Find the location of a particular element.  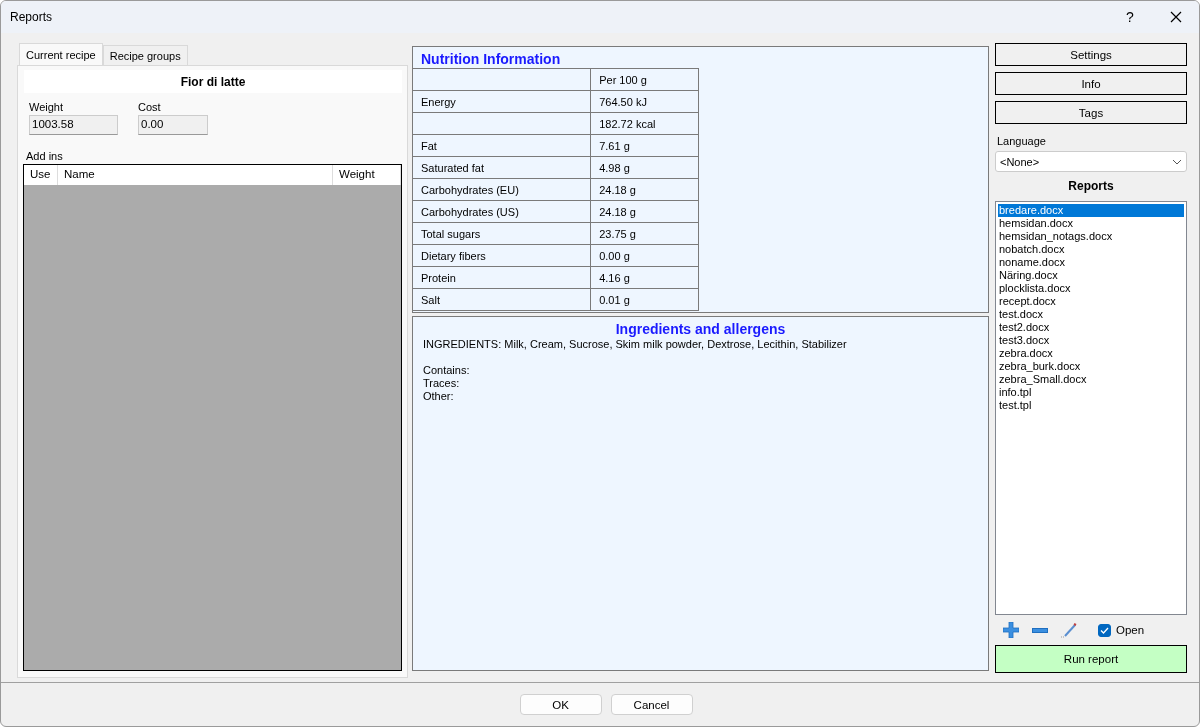

table-header: Per 100 g is located at coordinates (644, 79).